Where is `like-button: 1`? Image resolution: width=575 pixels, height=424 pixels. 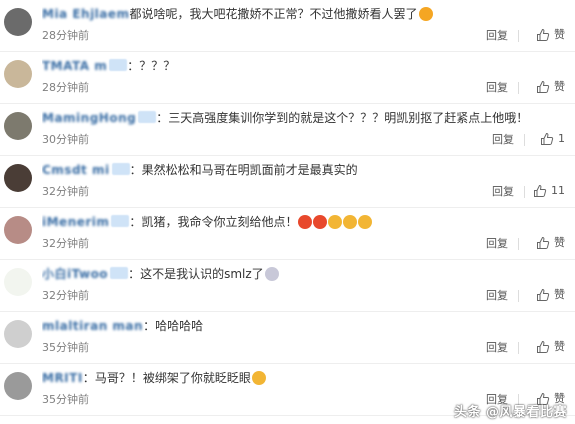 like-button: 1 is located at coordinates (552, 139).